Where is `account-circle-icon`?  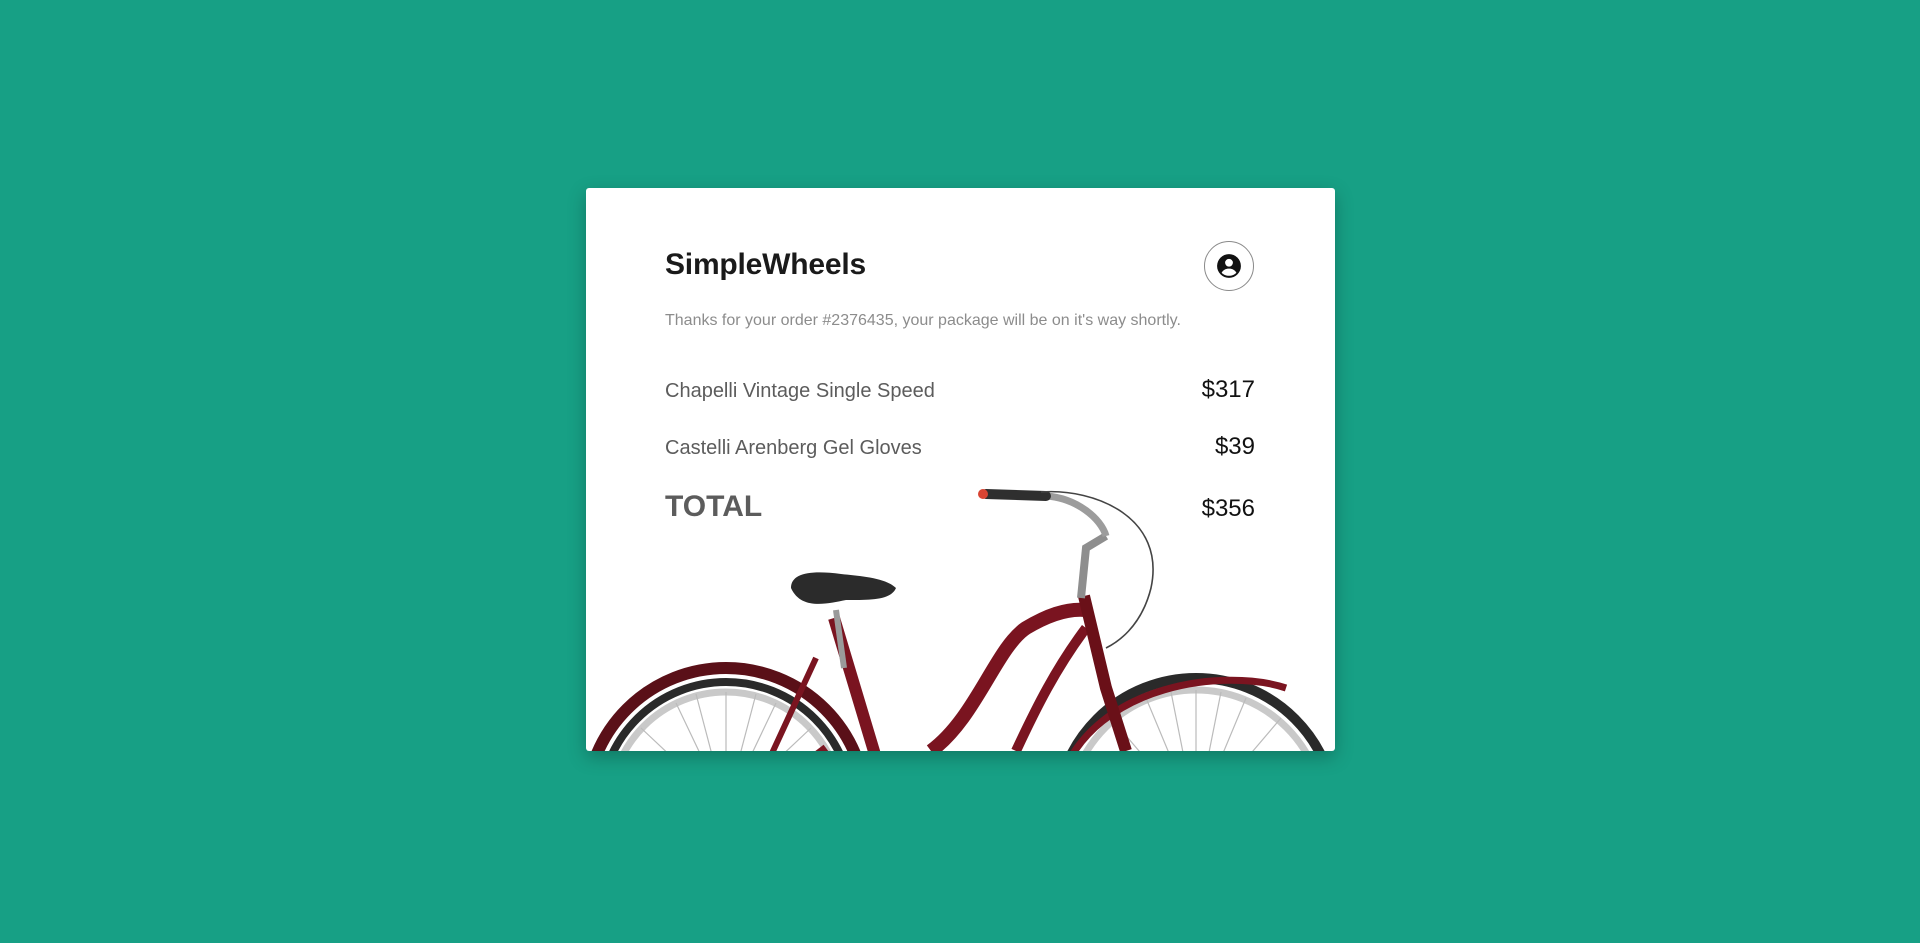
account-circle-icon is located at coordinates (1229, 266).